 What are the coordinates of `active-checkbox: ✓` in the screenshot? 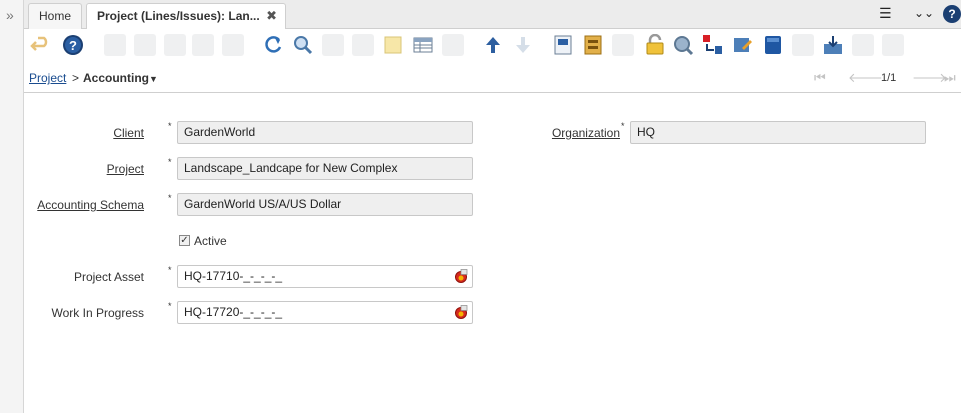 It's located at (184, 240).